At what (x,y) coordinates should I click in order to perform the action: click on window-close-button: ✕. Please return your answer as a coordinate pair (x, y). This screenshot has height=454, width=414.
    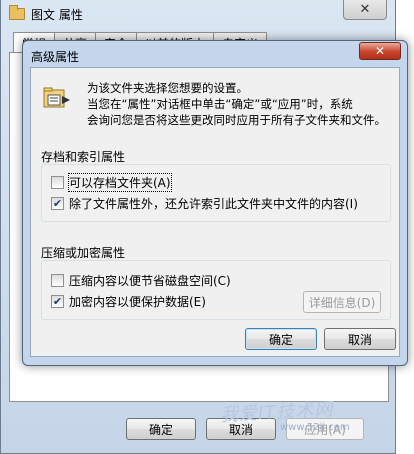
    Looking at the image, I should click on (365, 10).